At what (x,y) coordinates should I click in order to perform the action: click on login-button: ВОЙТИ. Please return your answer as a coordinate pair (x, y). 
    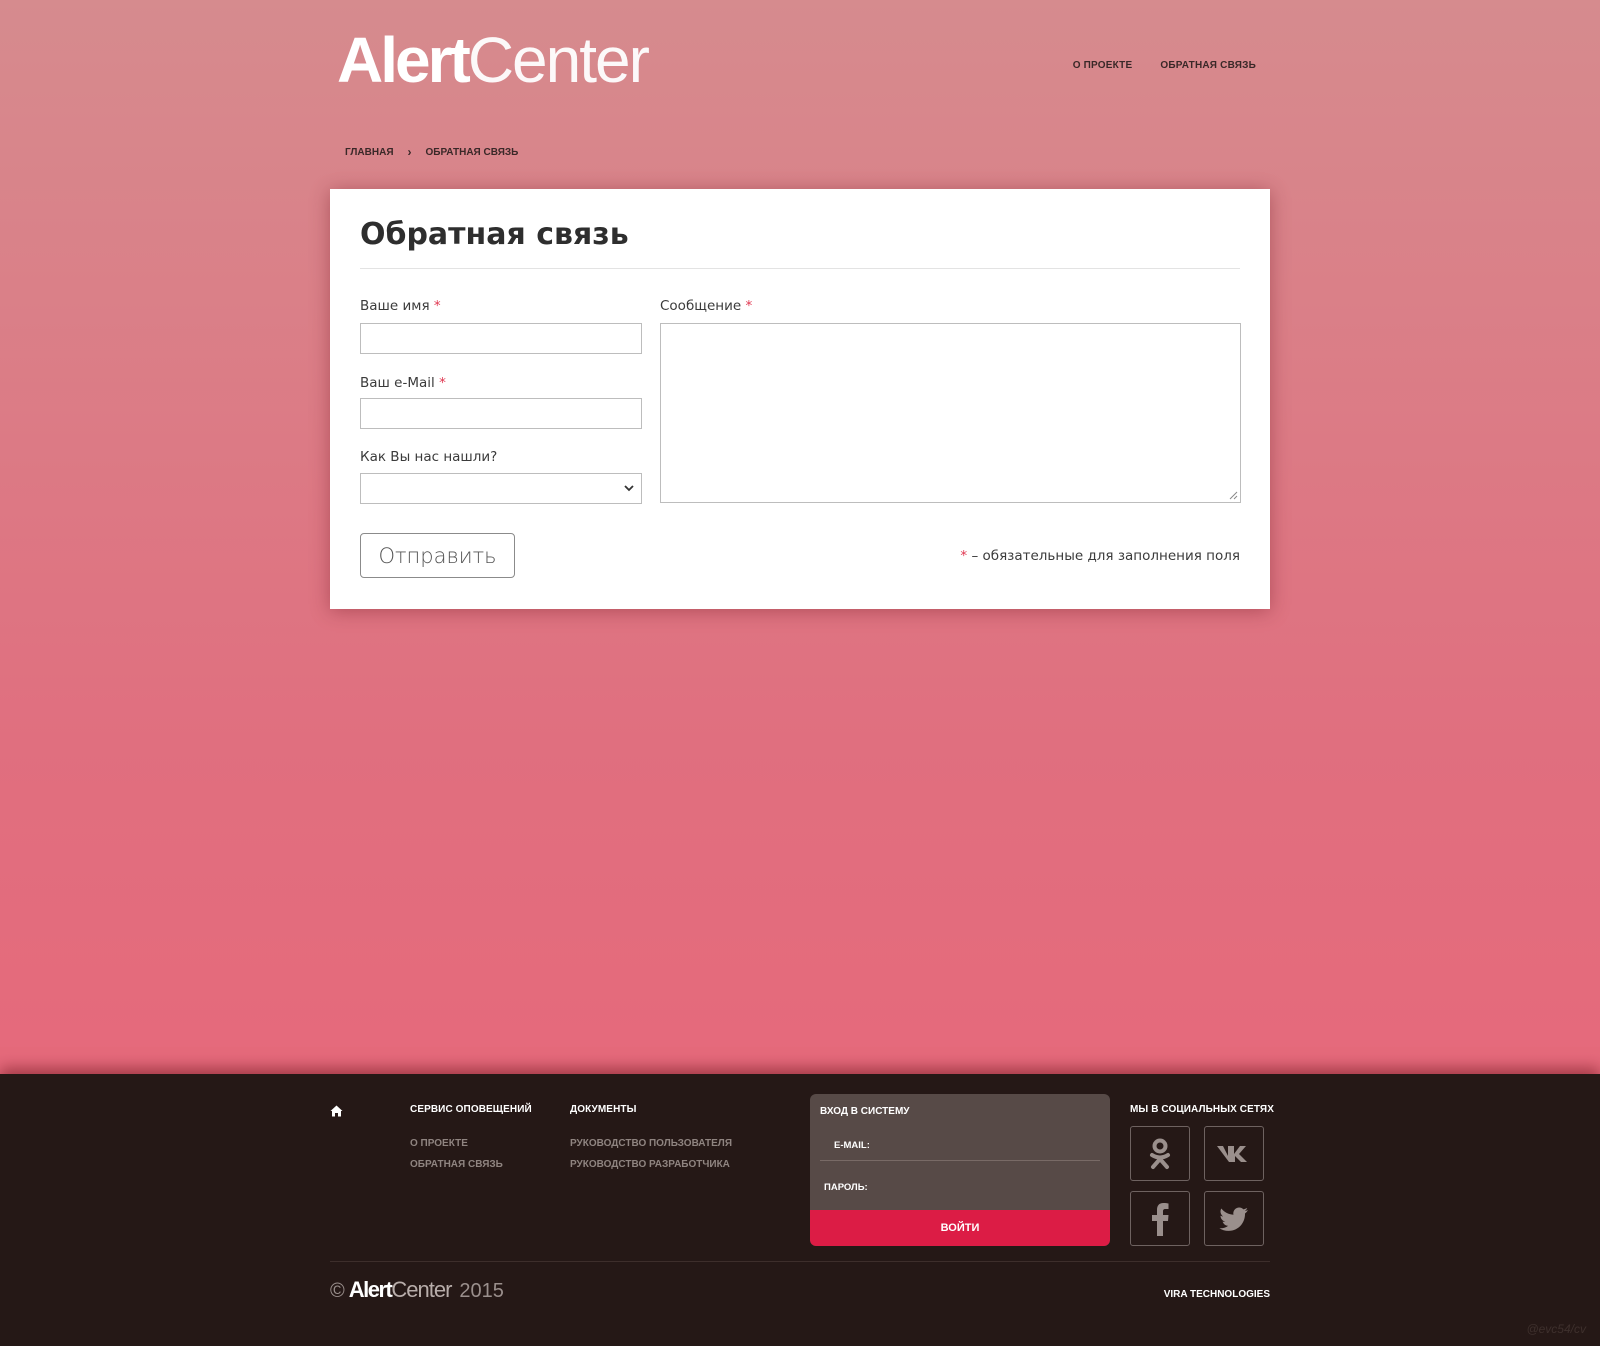
    Looking at the image, I should click on (960, 1228).